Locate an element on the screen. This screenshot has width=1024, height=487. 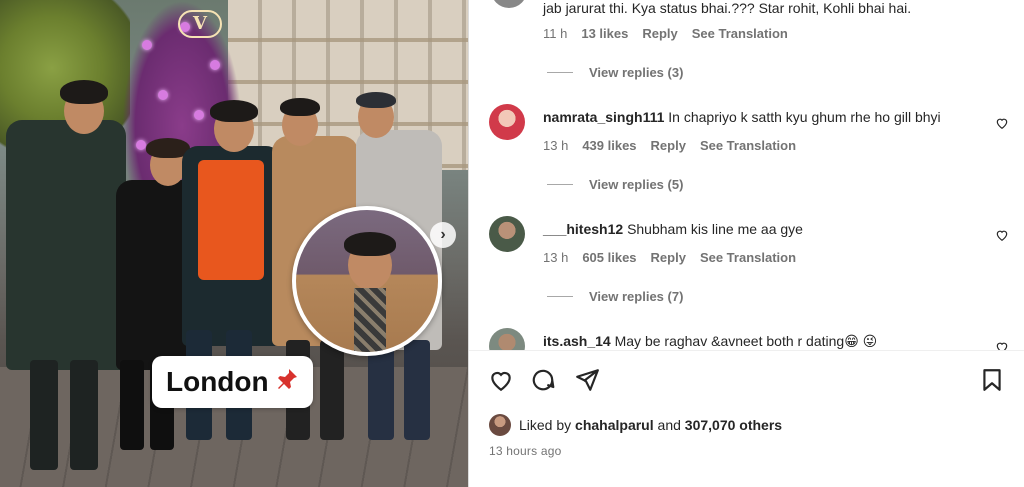
comment-meta: 13 h 439 likes Reply See Translation is located at coordinates (669, 145).